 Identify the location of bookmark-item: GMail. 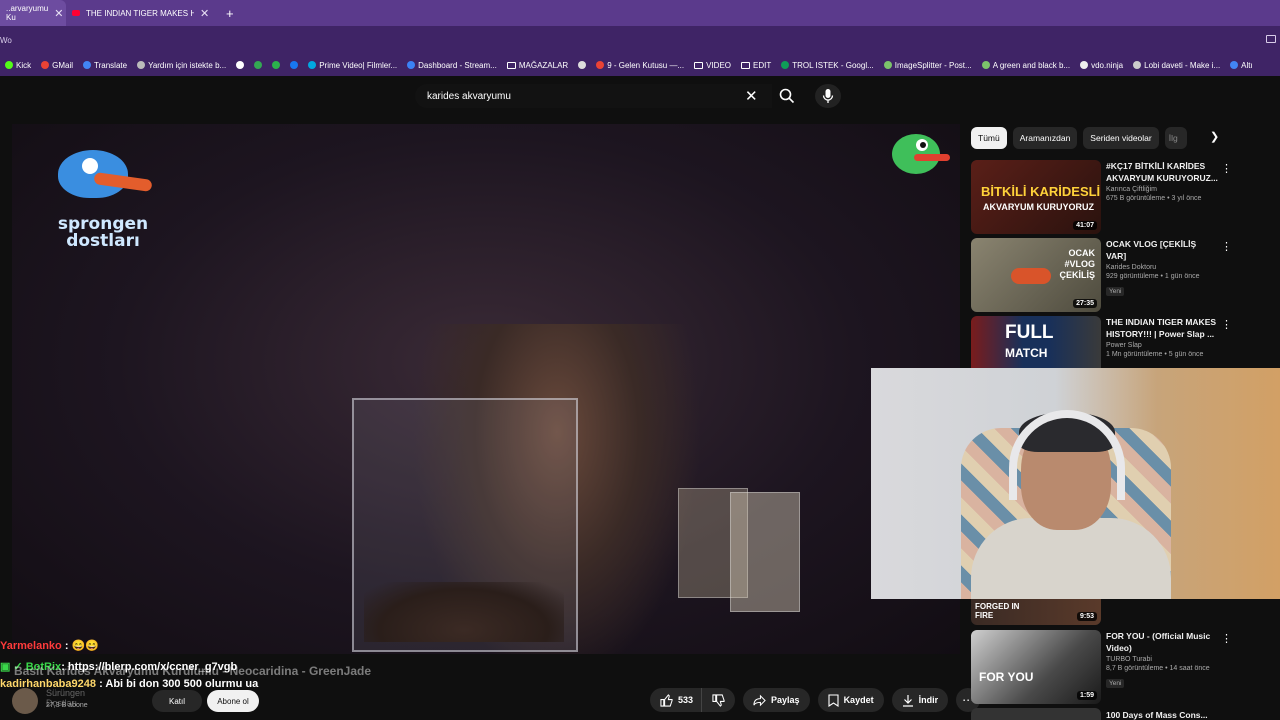
(57, 65).